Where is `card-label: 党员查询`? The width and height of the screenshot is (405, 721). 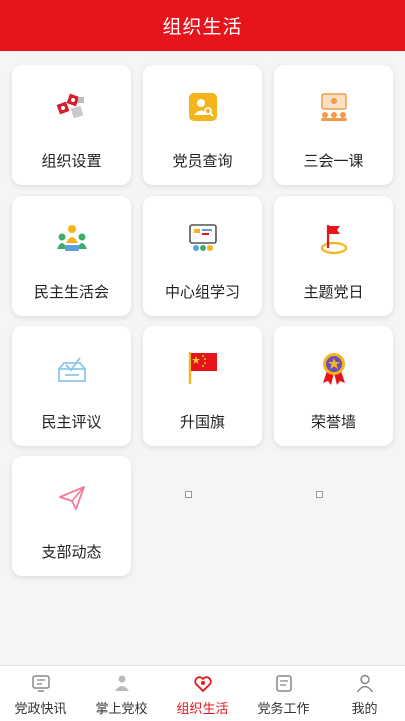
card-label: 党员查询 is located at coordinates (202, 161).